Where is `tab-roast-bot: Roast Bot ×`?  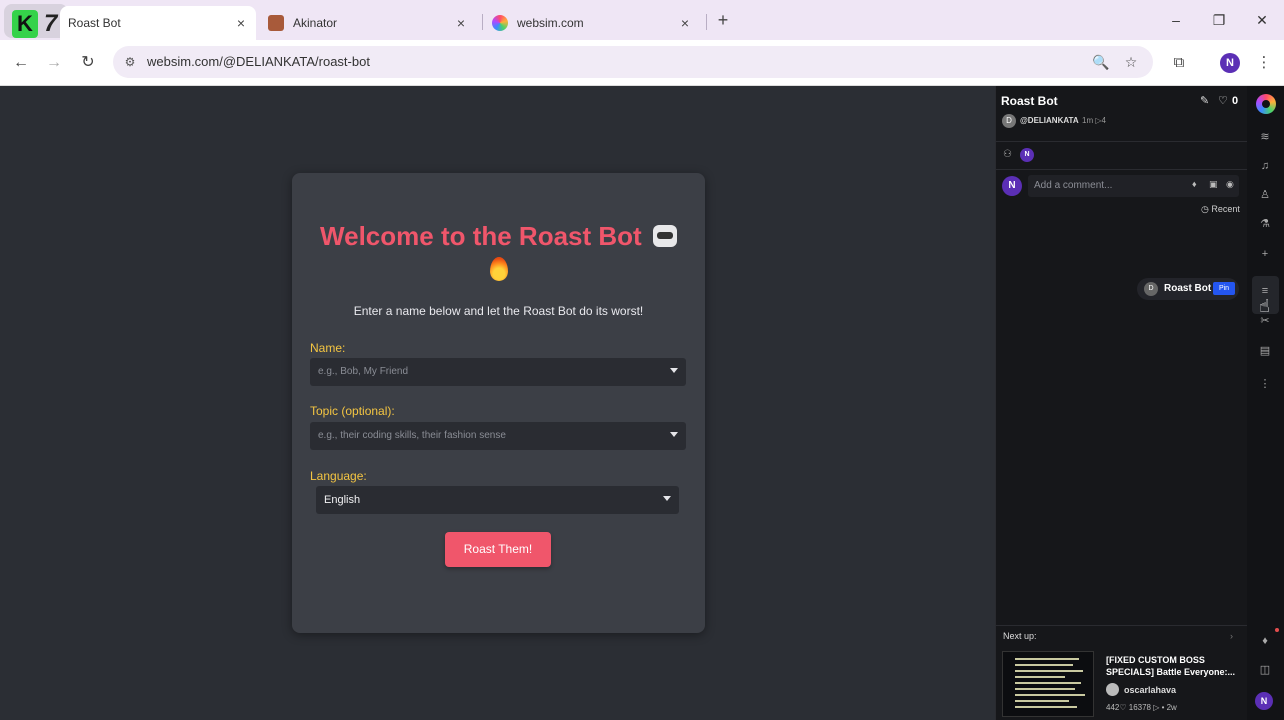 tab-roast-bot: Roast Bot × is located at coordinates (158, 23).